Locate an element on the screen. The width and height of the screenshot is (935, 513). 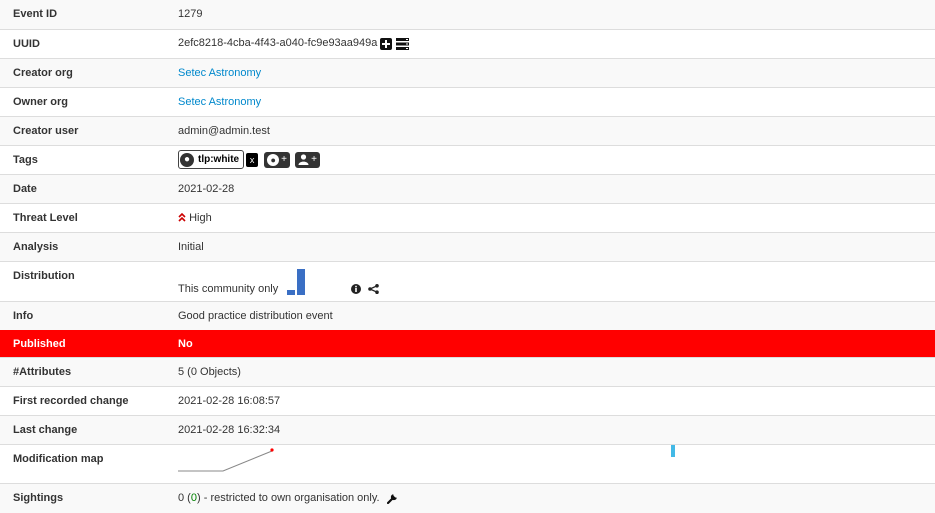
sightings-label: Sightings is located at coordinates (80, 497).